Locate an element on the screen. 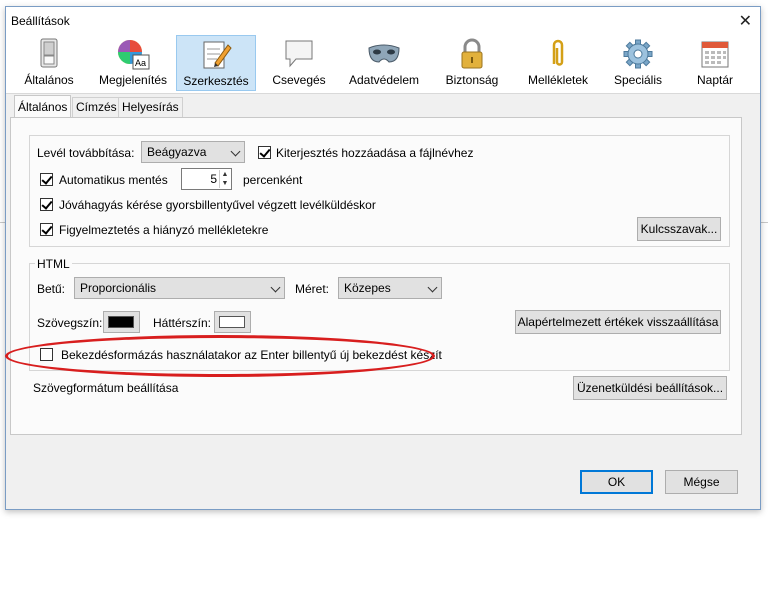 This screenshot has width=768, height=614. toolbar-label: Szerkesztés is located at coordinates (216, 81).